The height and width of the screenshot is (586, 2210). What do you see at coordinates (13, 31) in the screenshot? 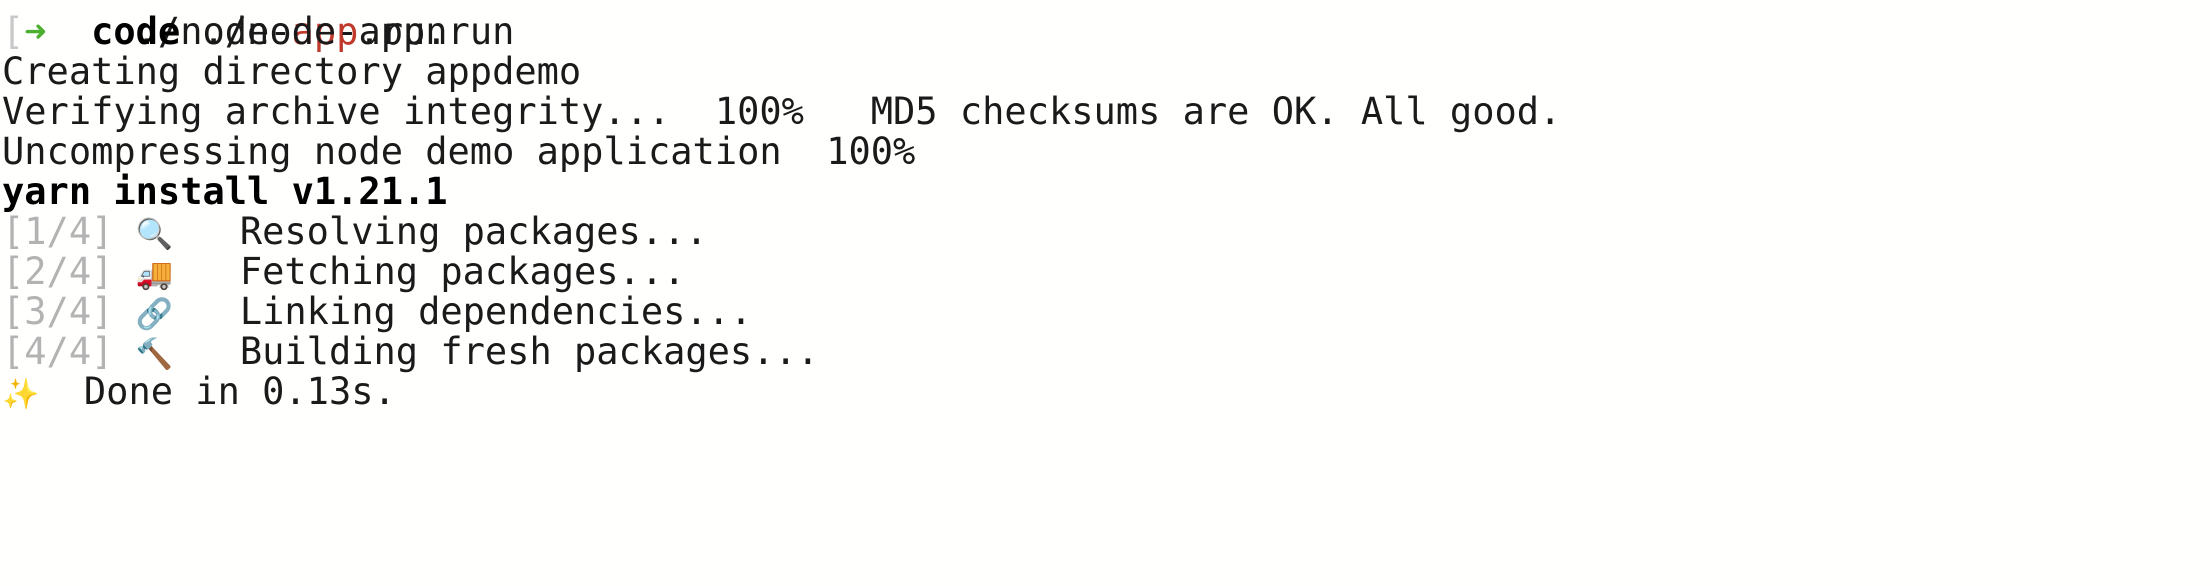
I see `prompt-line-seg-0: [` at bounding box center [13, 31].